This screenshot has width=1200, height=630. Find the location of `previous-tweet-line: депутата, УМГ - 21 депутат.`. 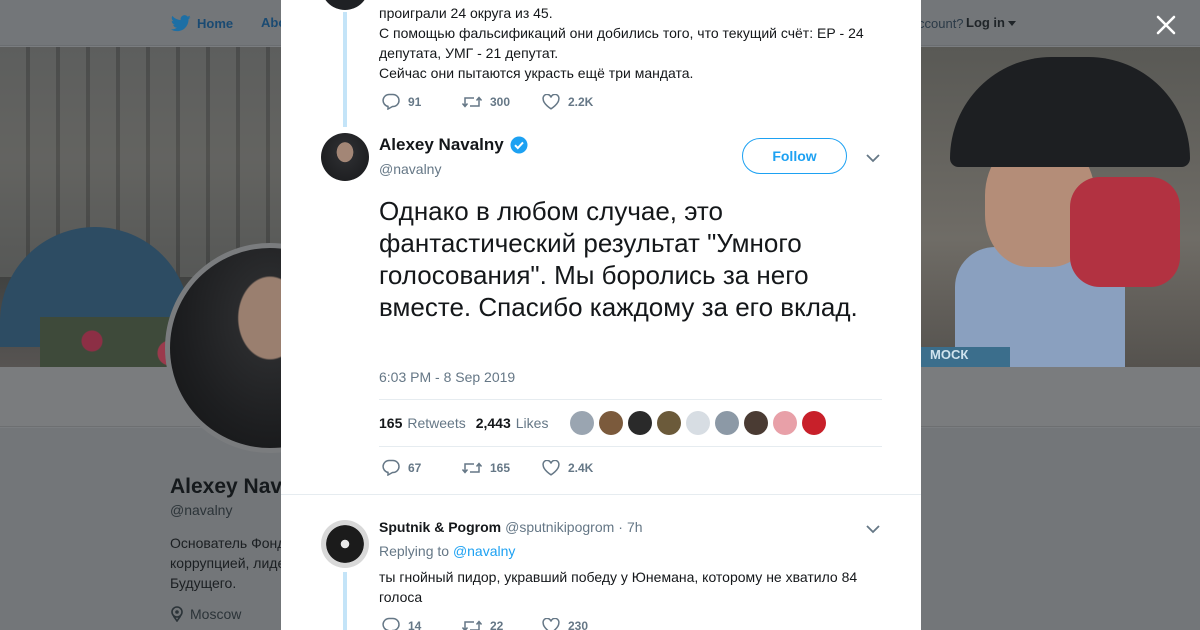

previous-tweet-line: депутата, УМГ - 21 депутат. is located at coordinates (469, 53).